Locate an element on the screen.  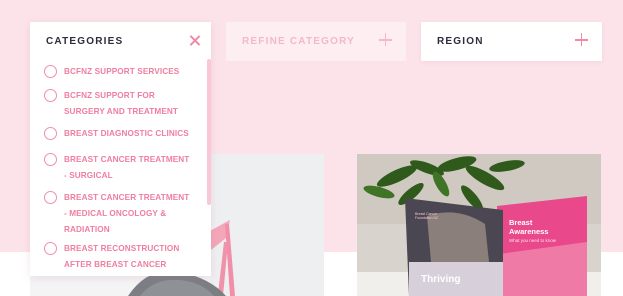
category-option: BREAST DIAGNOSTIC CLINICS is located at coordinates (119, 134).